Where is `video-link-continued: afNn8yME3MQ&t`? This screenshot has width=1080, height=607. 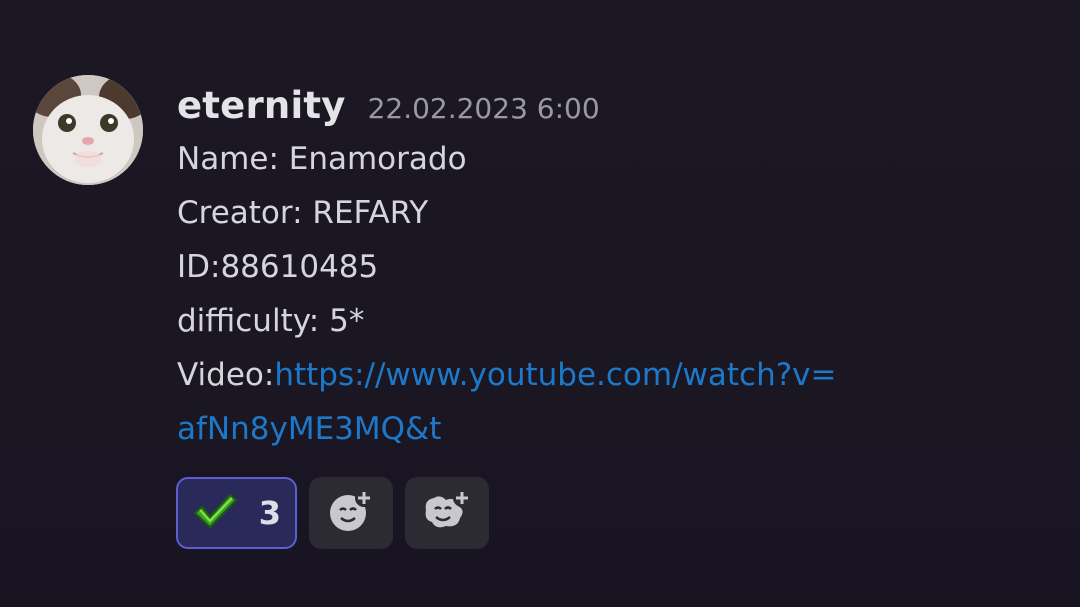 video-link-continued: afNn8yME3MQ&t is located at coordinates (607, 429).